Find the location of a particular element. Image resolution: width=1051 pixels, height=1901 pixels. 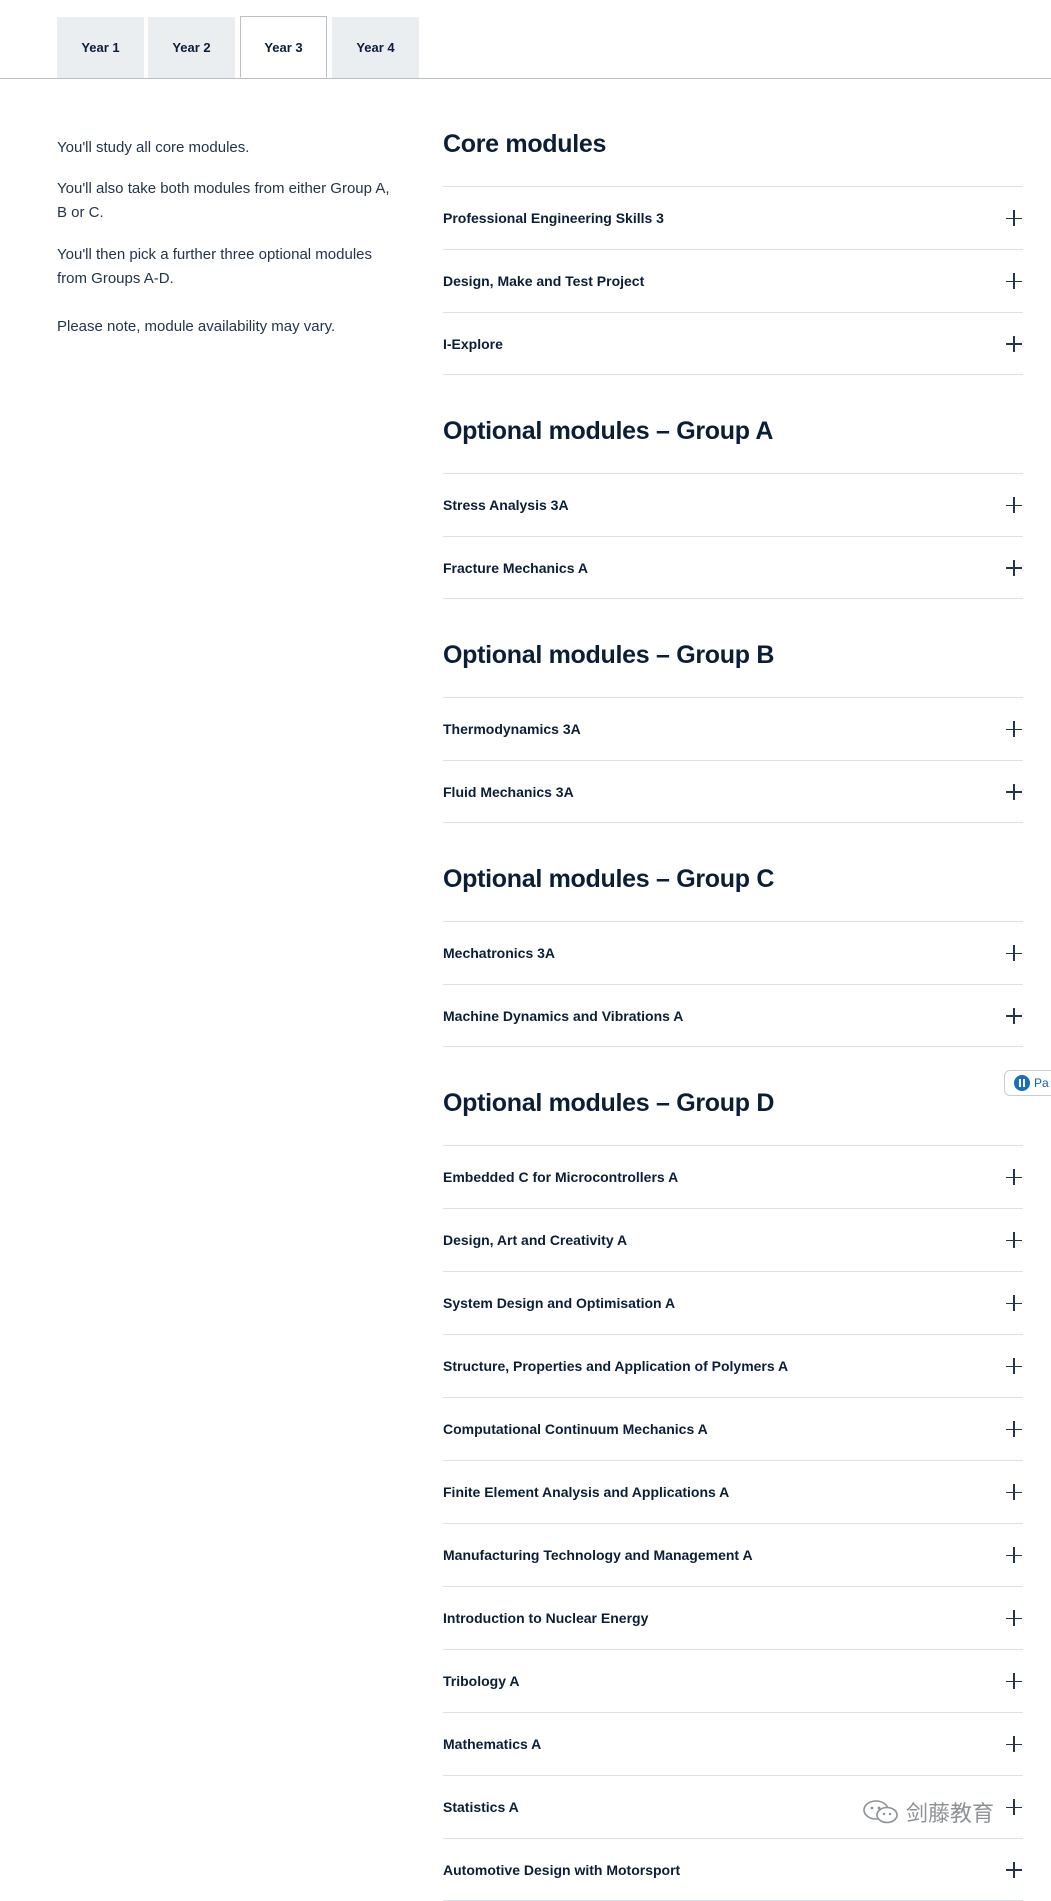

side-floating-badge: Pa is located at coordinates (1027, 1083).